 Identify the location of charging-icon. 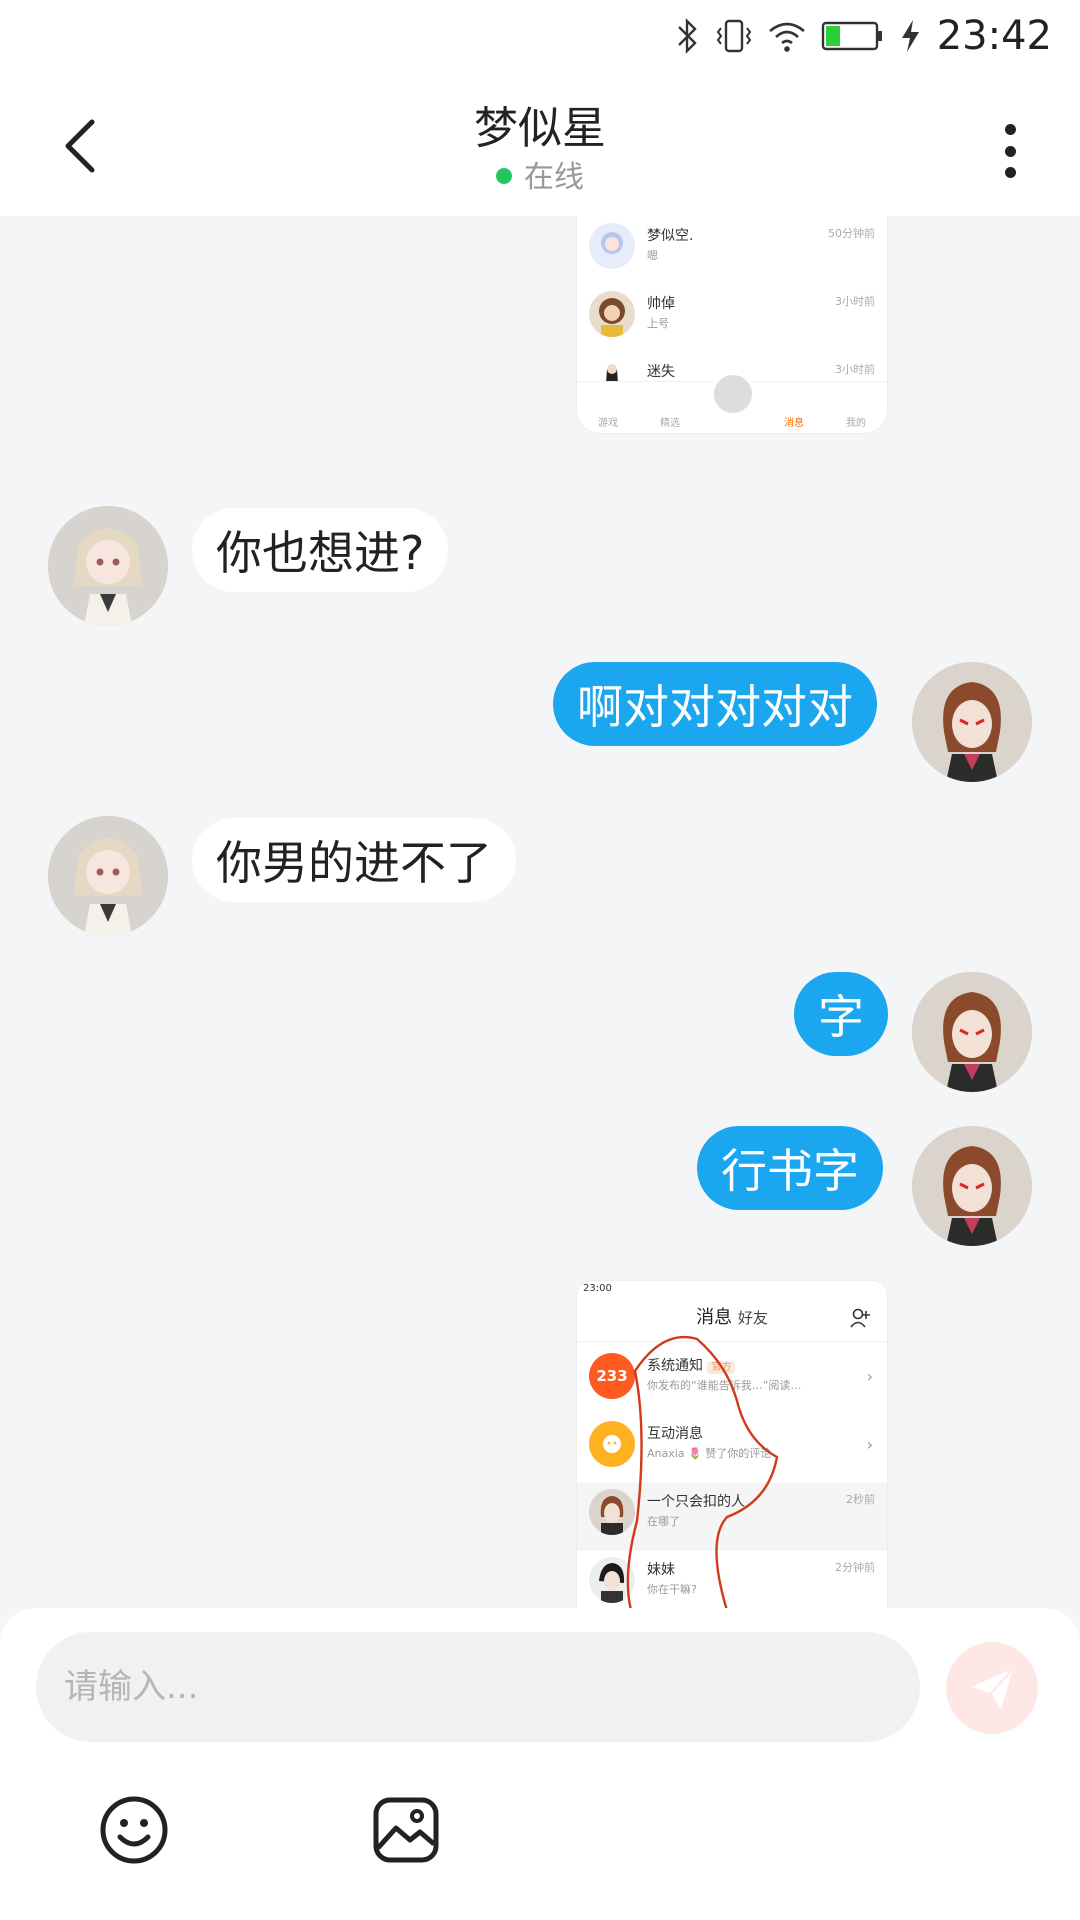
(910, 36).